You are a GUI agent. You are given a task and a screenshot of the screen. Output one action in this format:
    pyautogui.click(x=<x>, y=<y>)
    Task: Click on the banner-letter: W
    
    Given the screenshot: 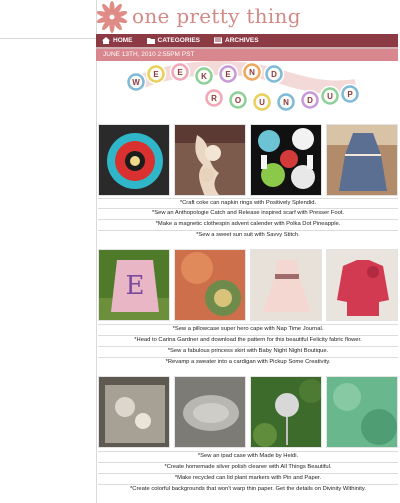 What is the action you would take?
    pyautogui.click(x=136, y=82)
    